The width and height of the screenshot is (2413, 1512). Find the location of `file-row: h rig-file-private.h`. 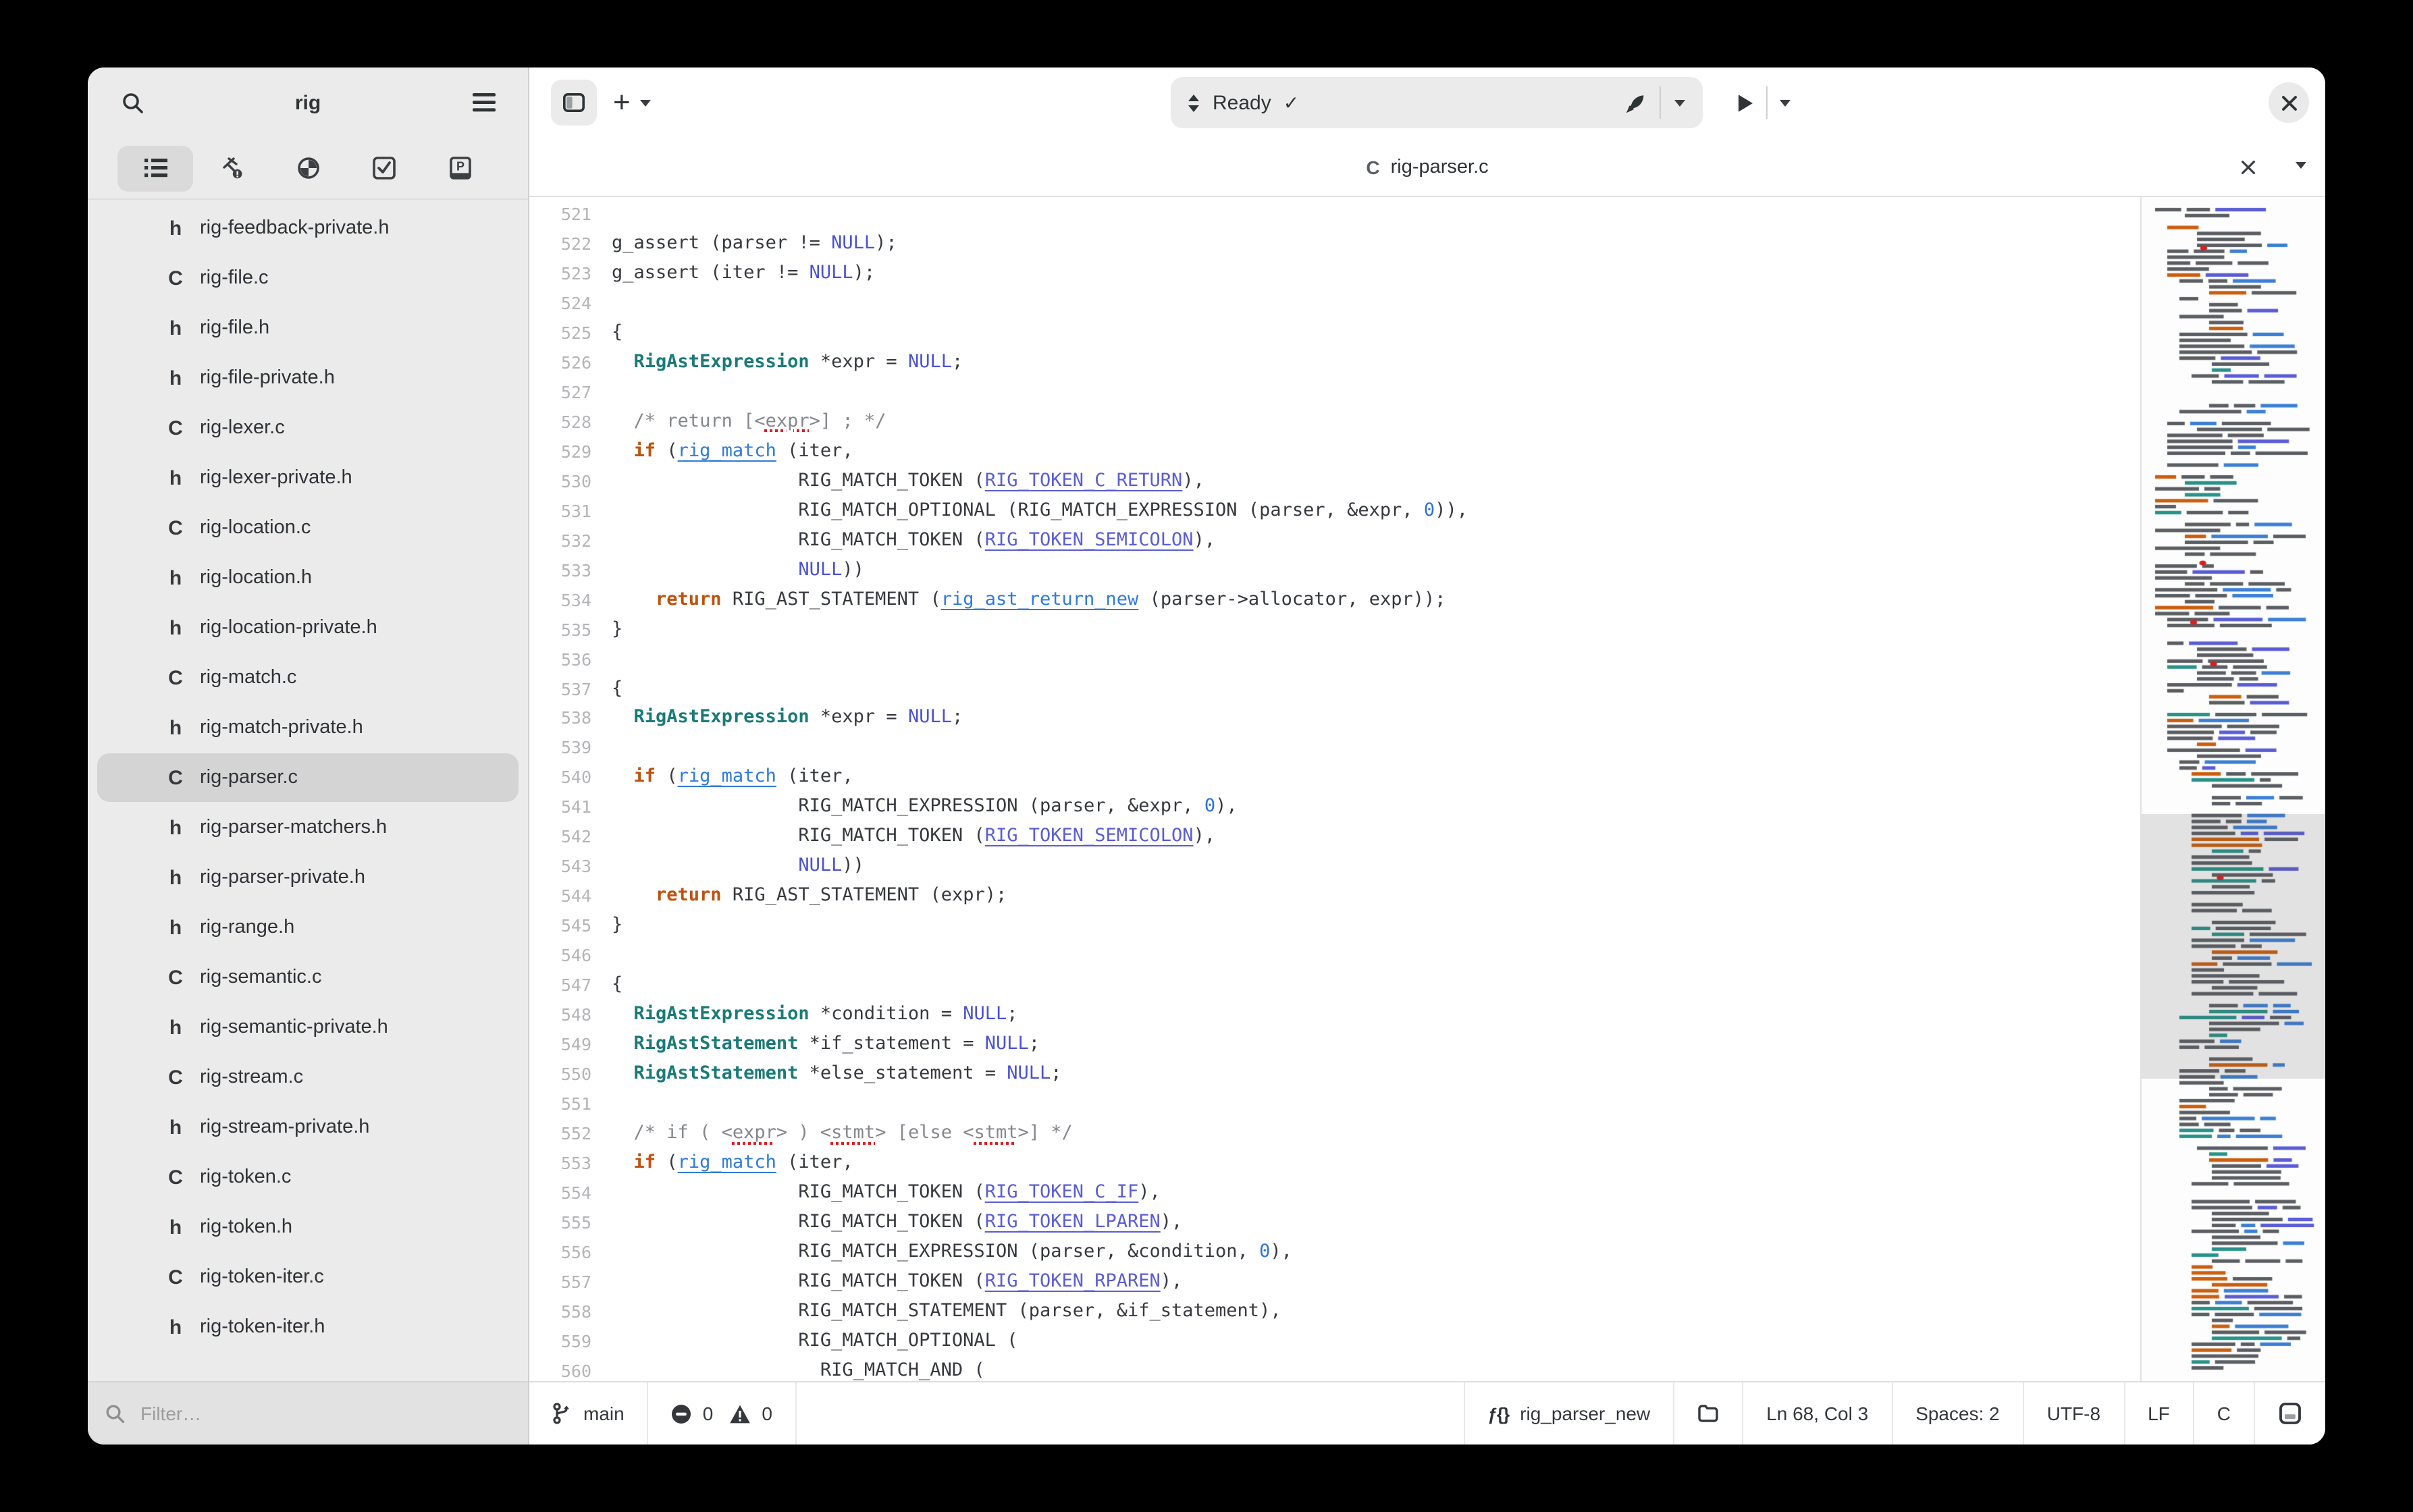

file-row: h rig-file-private.h is located at coordinates (308, 378).